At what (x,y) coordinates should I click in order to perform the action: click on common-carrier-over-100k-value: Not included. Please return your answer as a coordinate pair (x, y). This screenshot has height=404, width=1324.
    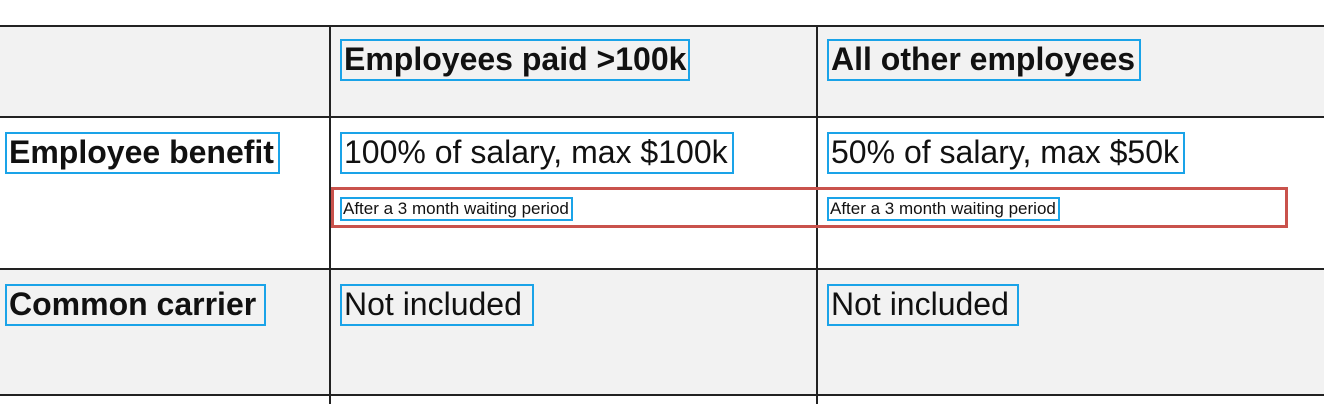
    Looking at the image, I should click on (437, 305).